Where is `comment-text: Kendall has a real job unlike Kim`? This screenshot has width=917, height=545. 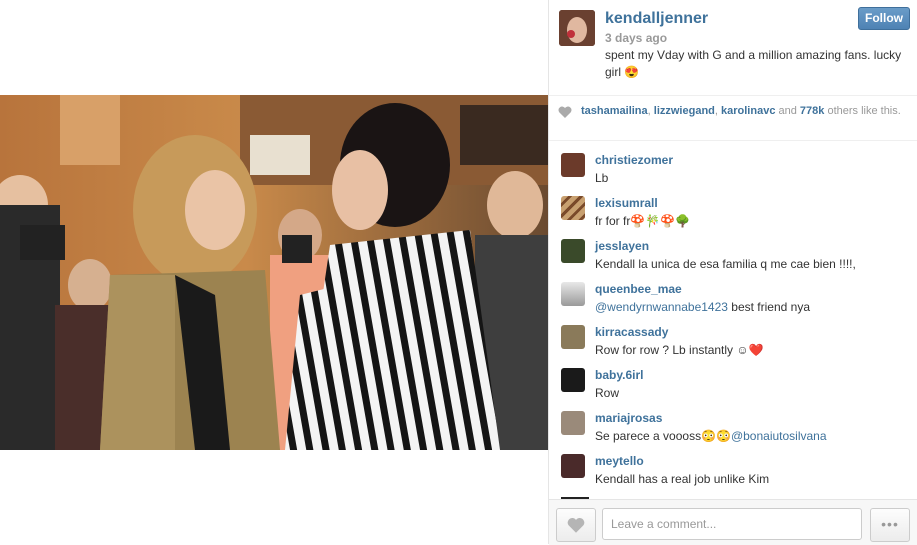 comment-text: Kendall has a real job unlike Kim is located at coordinates (682, 479).